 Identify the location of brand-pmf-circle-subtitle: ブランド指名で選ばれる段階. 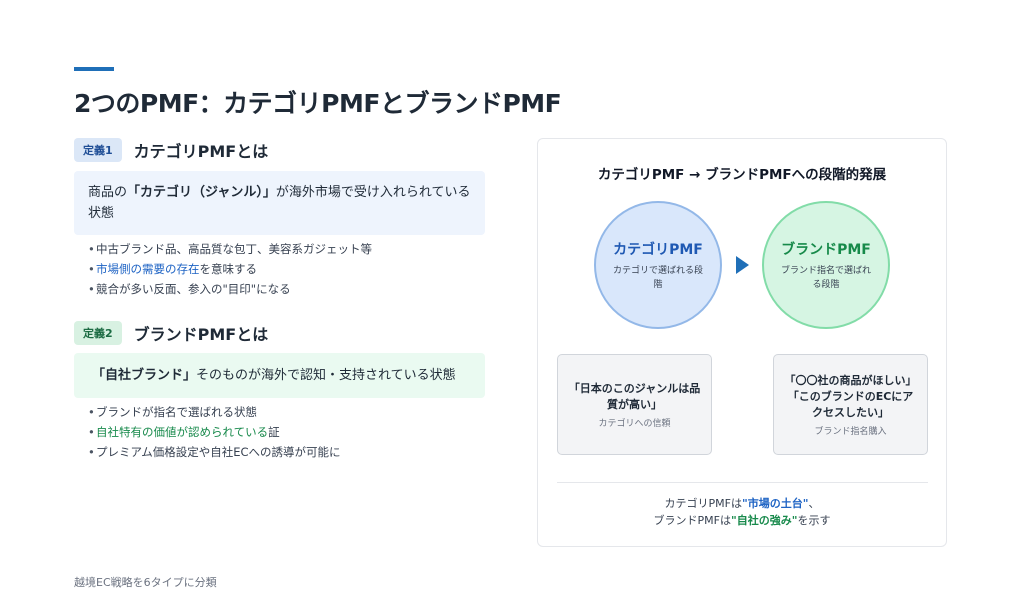
(825, 277).